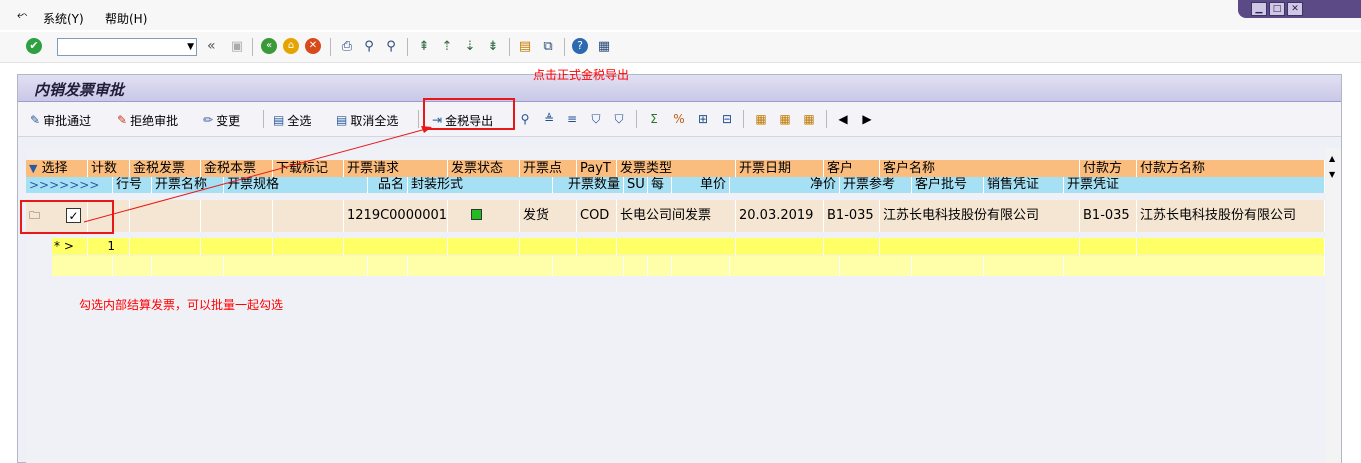 Image resolution: width=1361 pixels, height=463 pixels. I want to click on arrow-line, so click(255, 175).